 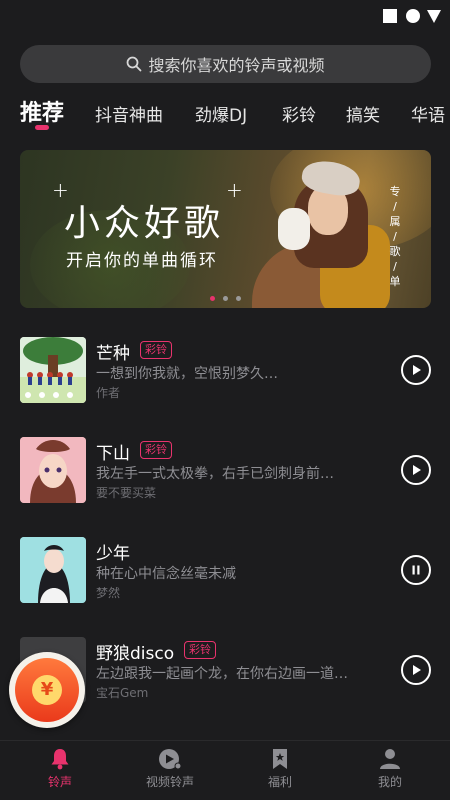 I want to click on song-artist: 宝石Gem, so click(x=122, y=693).